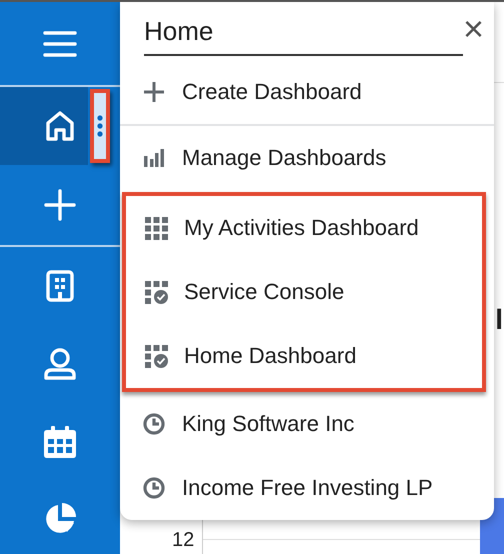 The width and height of the screenshot is (504, 554). What do you see at coordinates (307, 424) in the screenshot?
I see `menu-item: King Software Inc` at bounding box center [307, 424].